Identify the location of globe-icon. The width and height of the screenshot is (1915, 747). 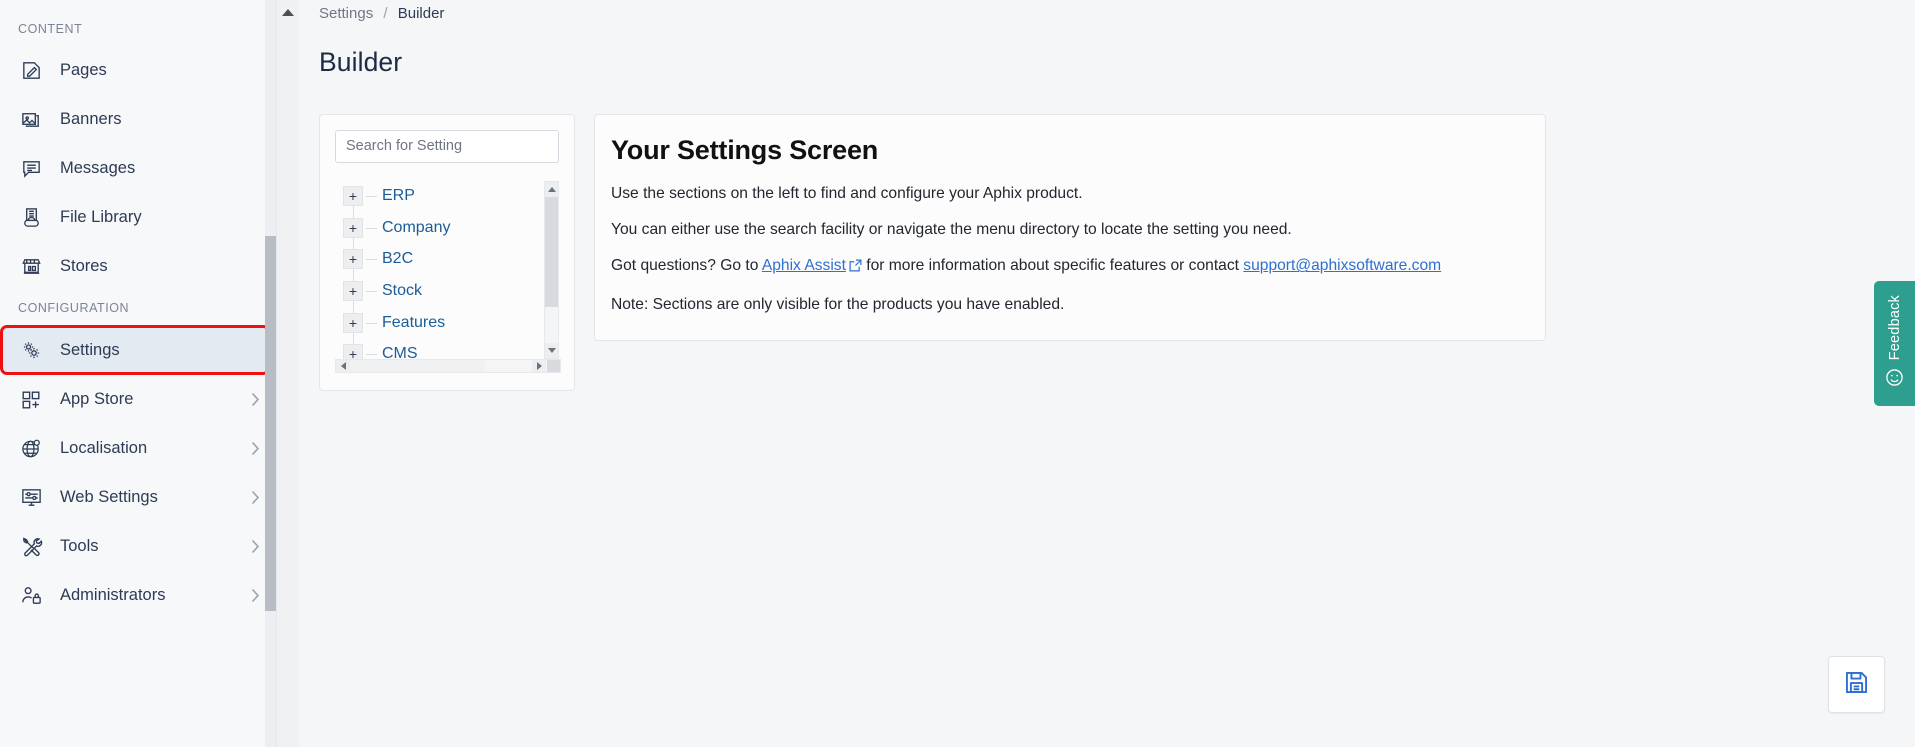
(31, 449).